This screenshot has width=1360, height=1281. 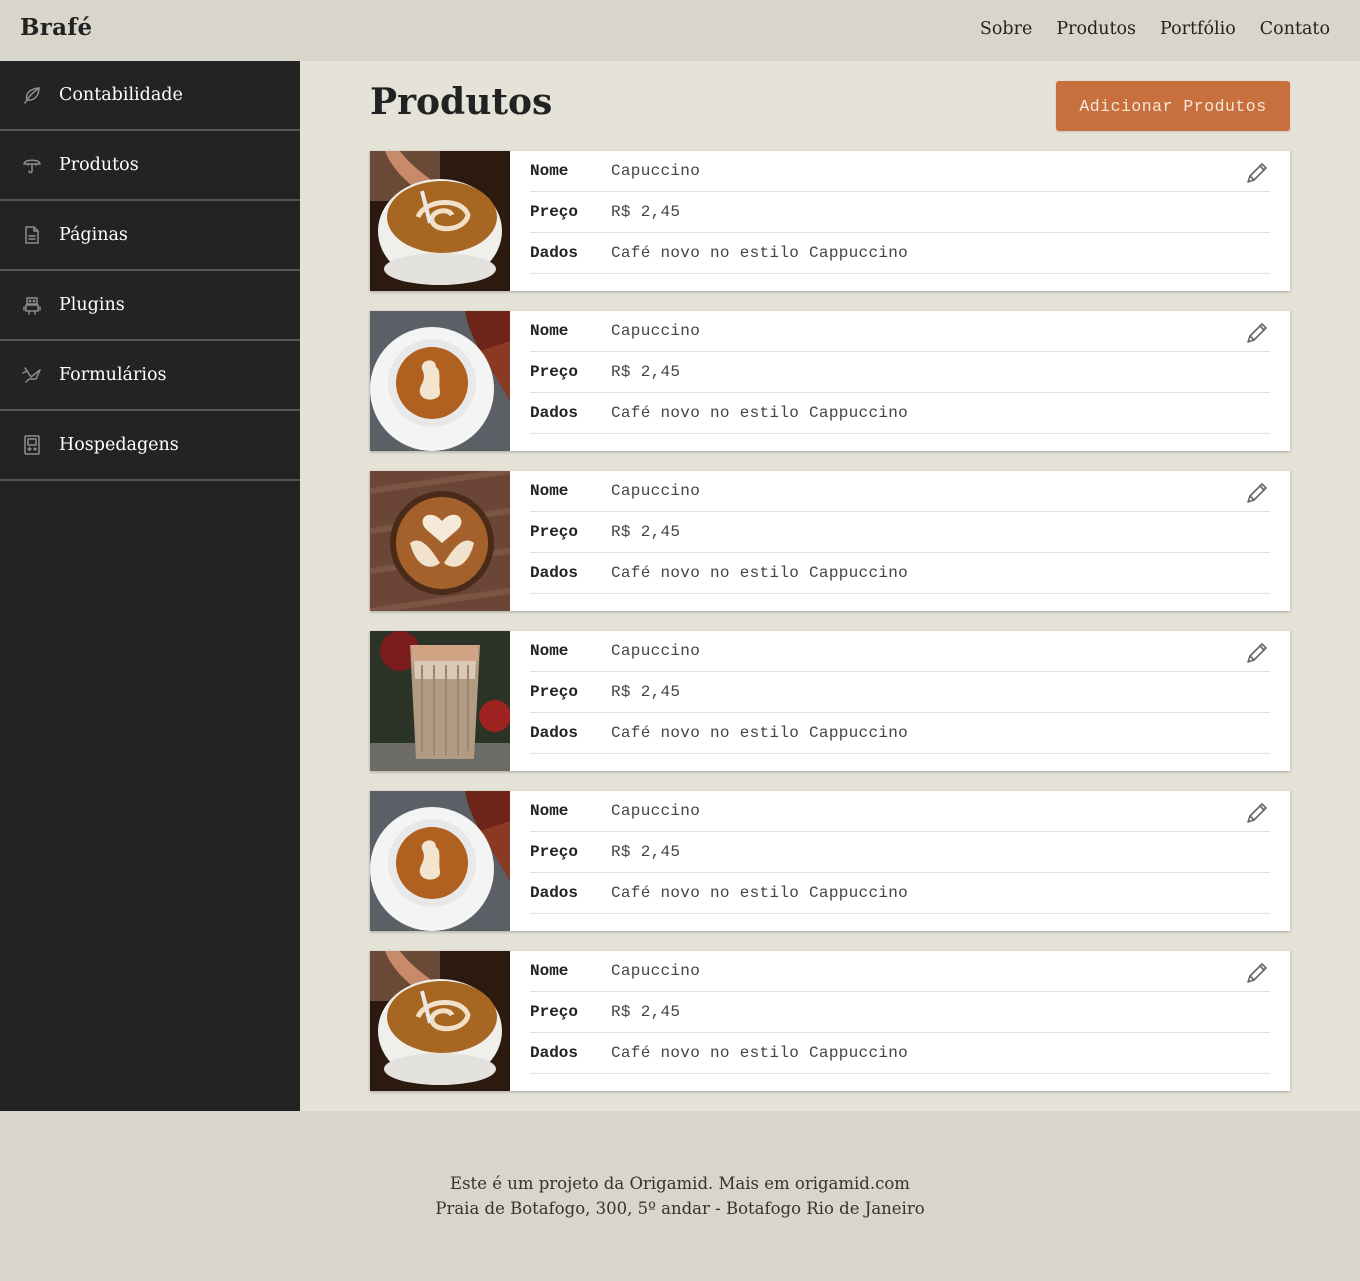 I want to click on brand-logo: Brafé, so click(x=56, y=27).